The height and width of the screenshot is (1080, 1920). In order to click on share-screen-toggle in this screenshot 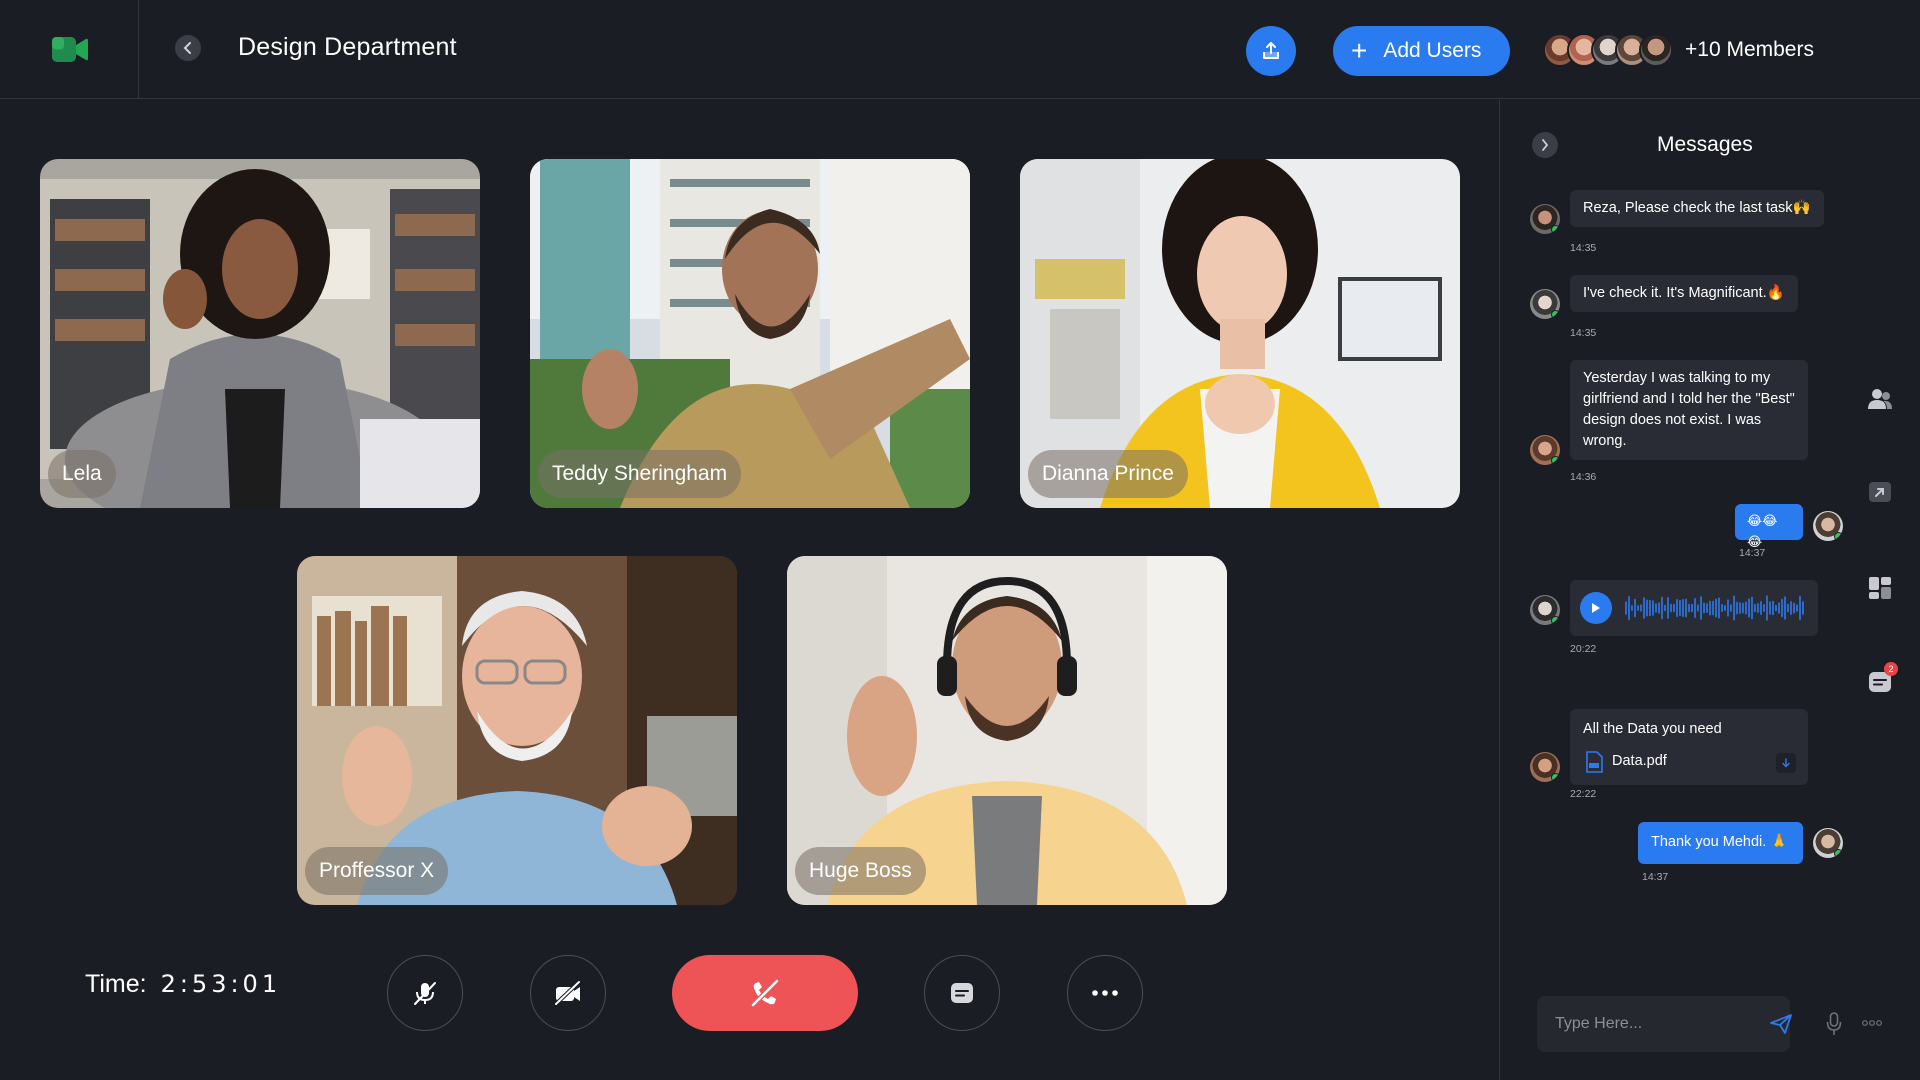, I will do `click(1880, 492)`.